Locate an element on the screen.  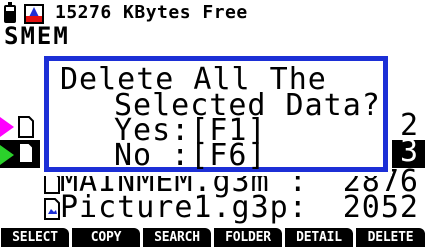
function-key-bar: SELECT COPY SEARCH FOLDER DETAIL DELETE is located at coordinates (212, 236).